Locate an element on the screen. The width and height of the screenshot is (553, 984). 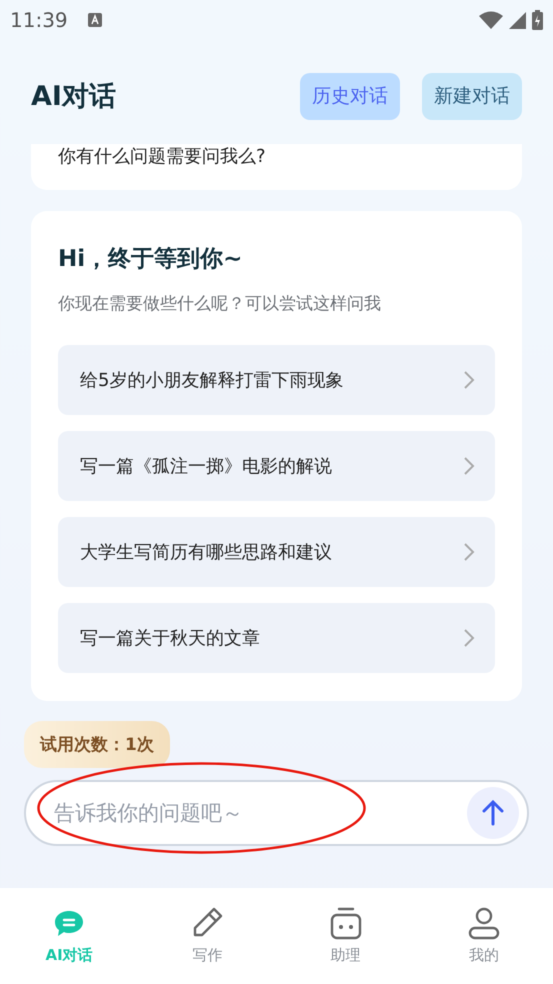
signal-icon is located at coordinates (517, 20).